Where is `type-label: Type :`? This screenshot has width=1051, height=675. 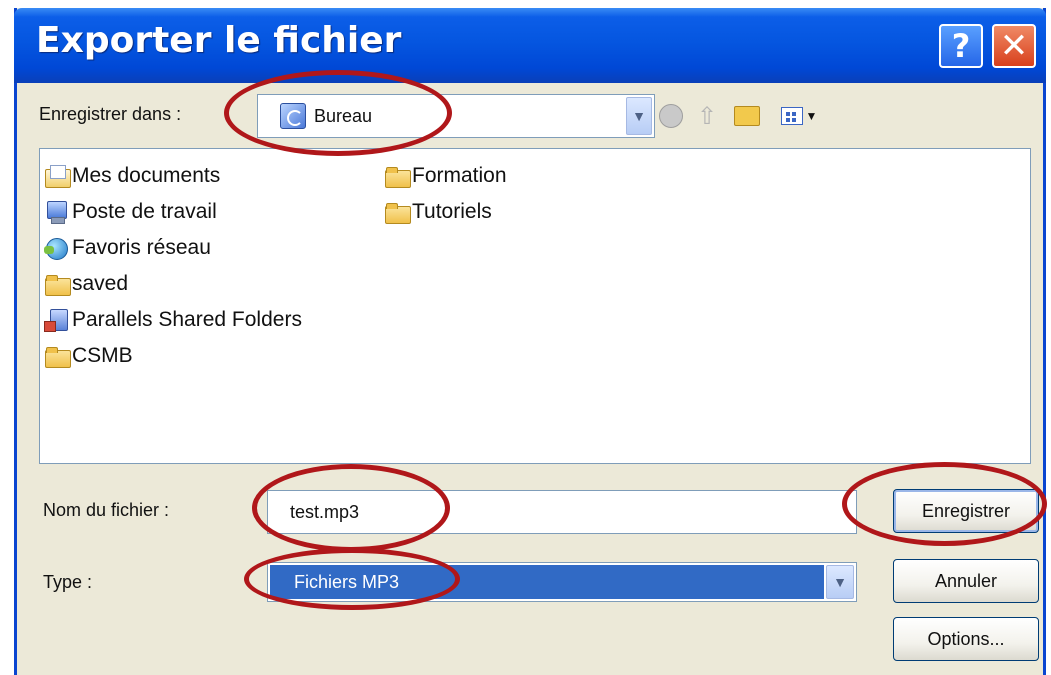
type-label: Type : is located at coordinates (68, 582).